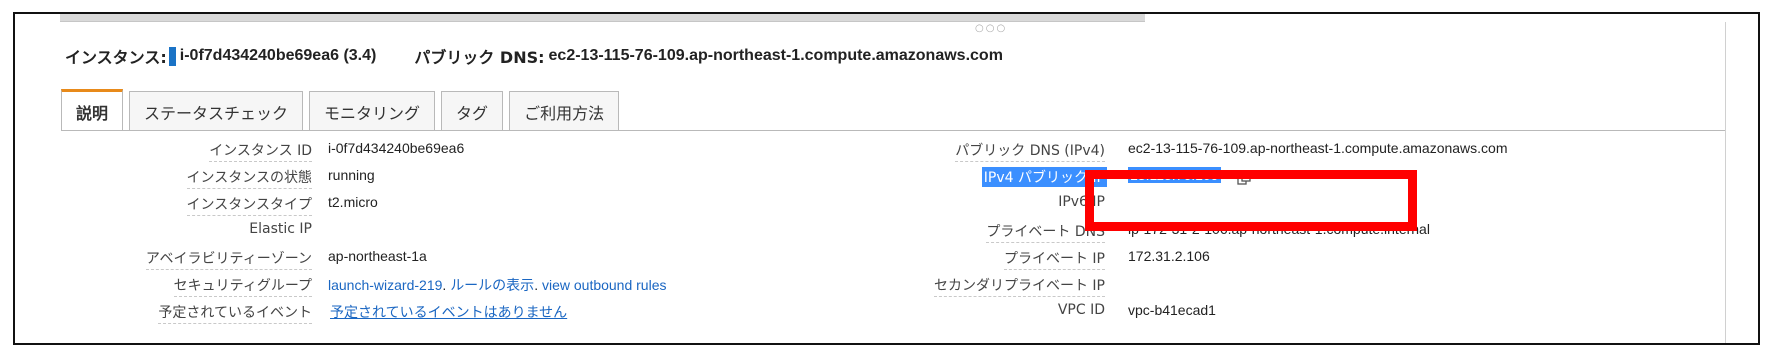  What do you see at coordinates (372, 111) in the screenshot?
I see `tab-monitoring: モニタリング` at bounding box center [372, 111].